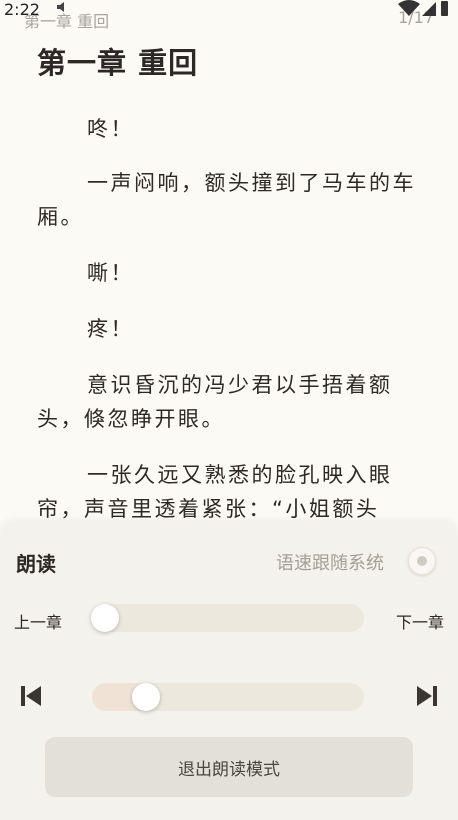 The image size is (458, 820). Describe the element at coordinates (420, 621) in the screenshot. I see `next-chapter-button: 下一章` at that location.